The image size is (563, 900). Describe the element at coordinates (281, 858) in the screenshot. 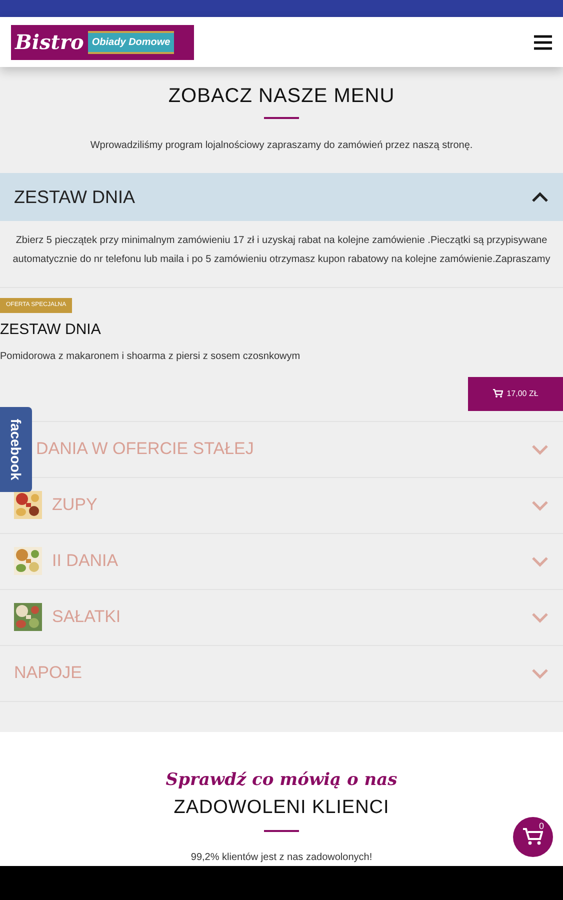

I see `reviews-text: 99,2% klientów jest z nas zadowolonych!` at that location.